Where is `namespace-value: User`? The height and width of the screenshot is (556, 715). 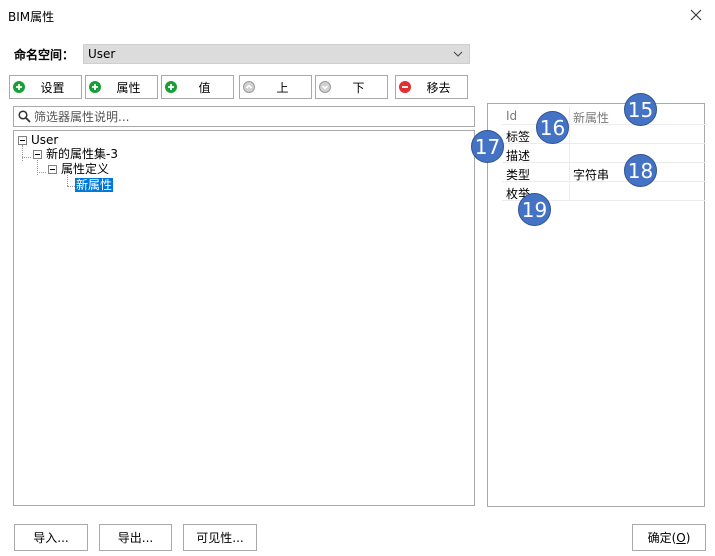 namespace-value: User is located at coordinates (102, 54).